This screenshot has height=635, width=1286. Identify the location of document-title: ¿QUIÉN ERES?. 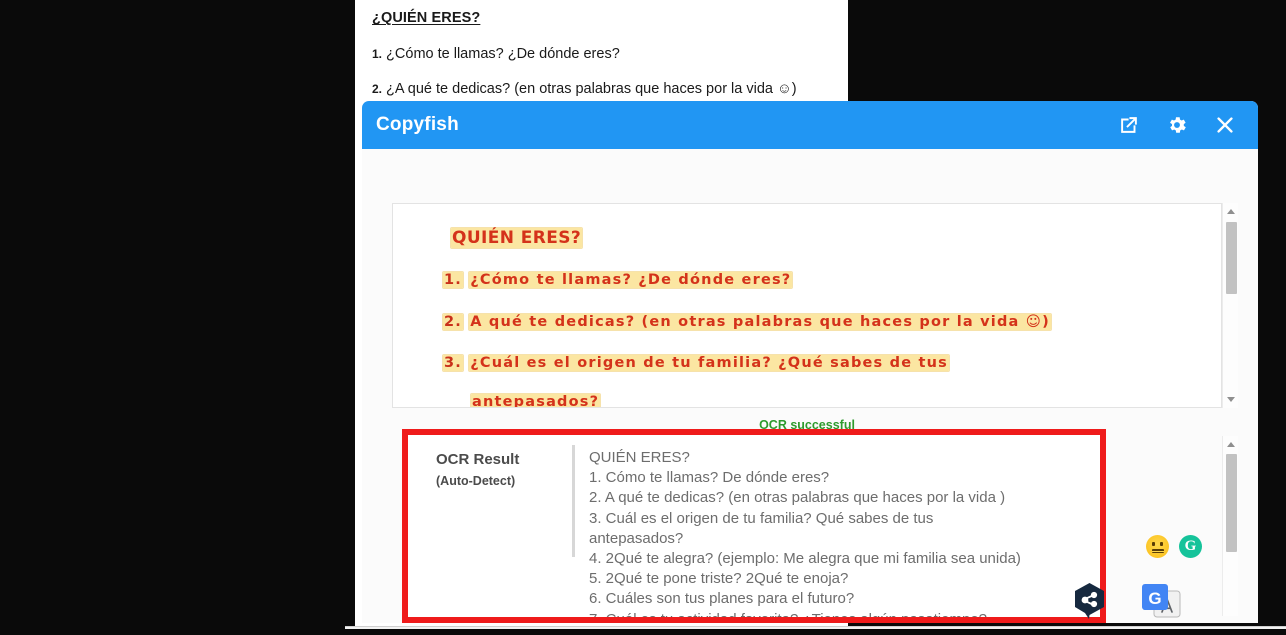
(426, 18).